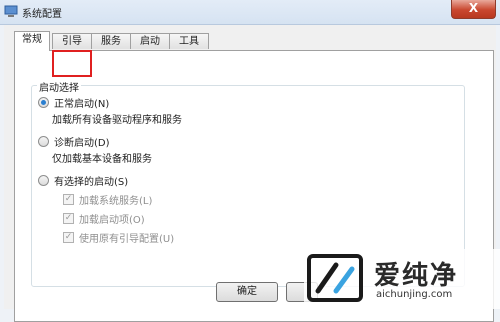 This screenshot has width=500, height=322. I want to click on selective-startup-label: 有选择的启动(S), so click(91, 182).